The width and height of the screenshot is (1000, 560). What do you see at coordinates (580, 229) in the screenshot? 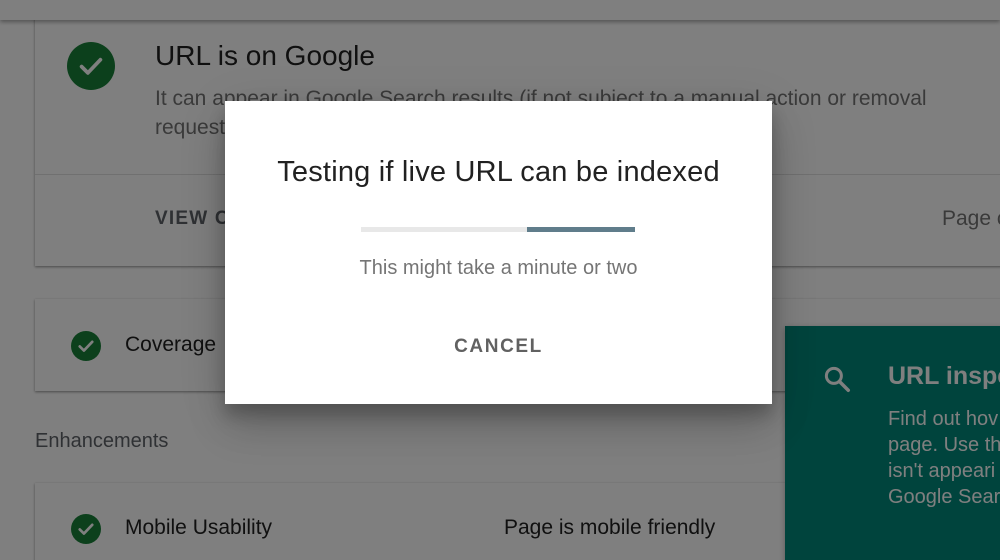
I see `progress-indicator` at bounding box center [580, 229].